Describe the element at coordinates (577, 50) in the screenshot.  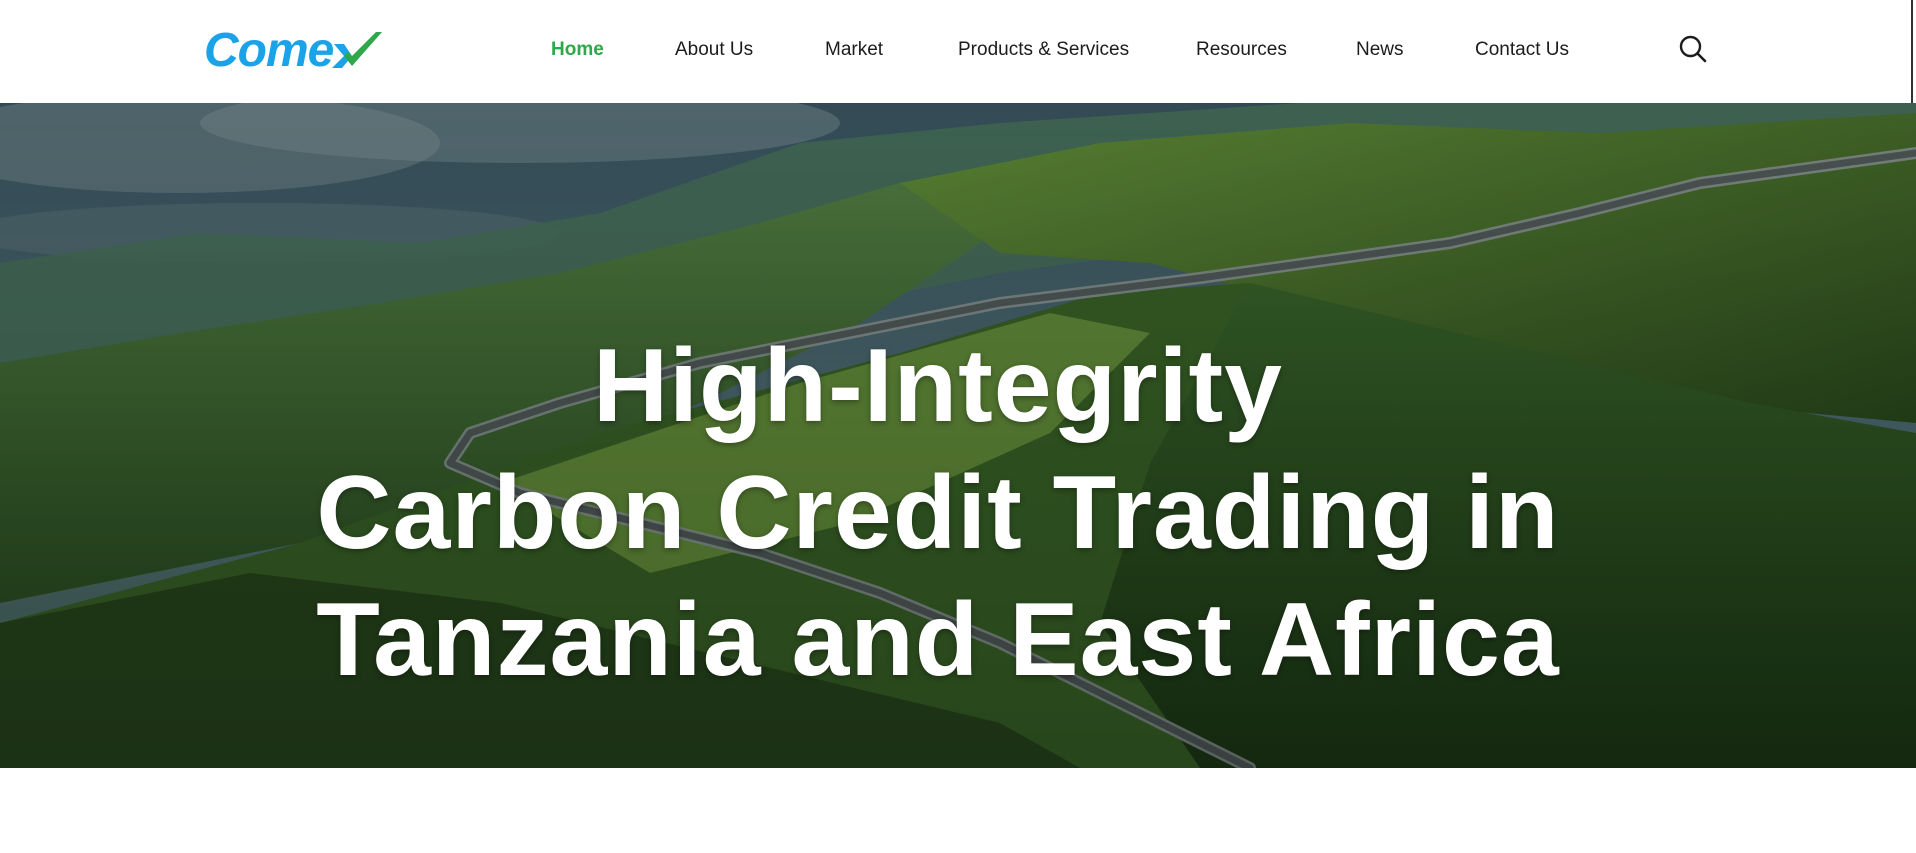
I see `nav-home: Home` at that location.